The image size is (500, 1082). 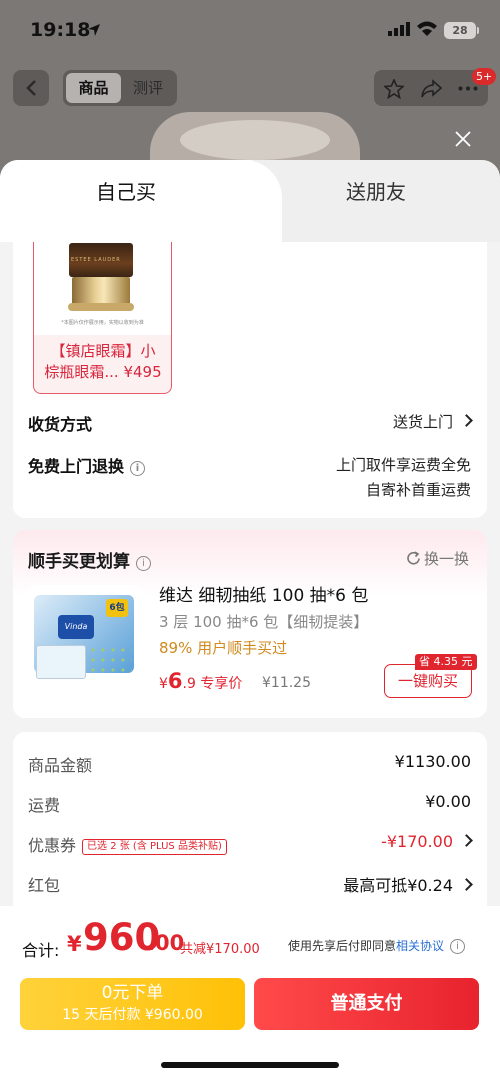 What do you see at coordinates (60, 424) in the screenshot?
I see `delivery-label: 收货方式` at bounding box center [60, 424].